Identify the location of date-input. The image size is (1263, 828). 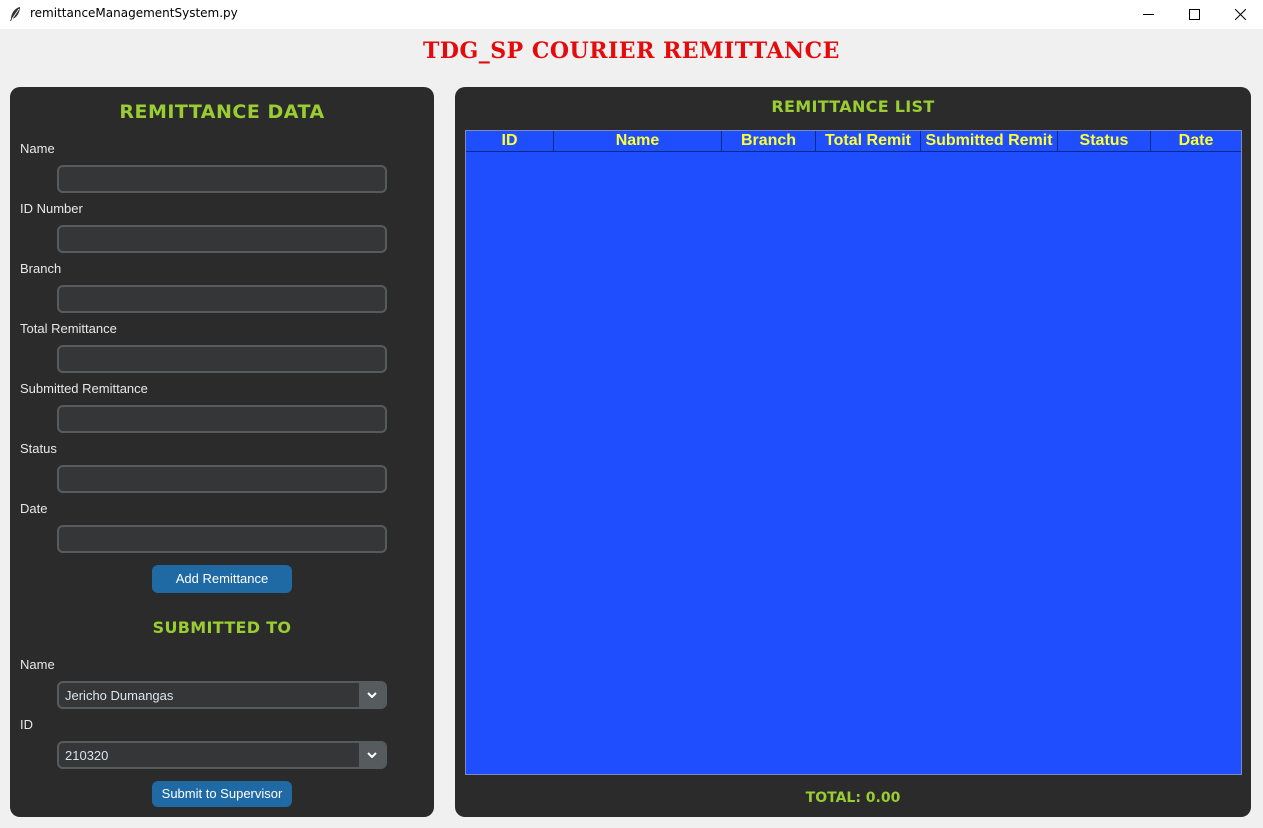
(222, 539).